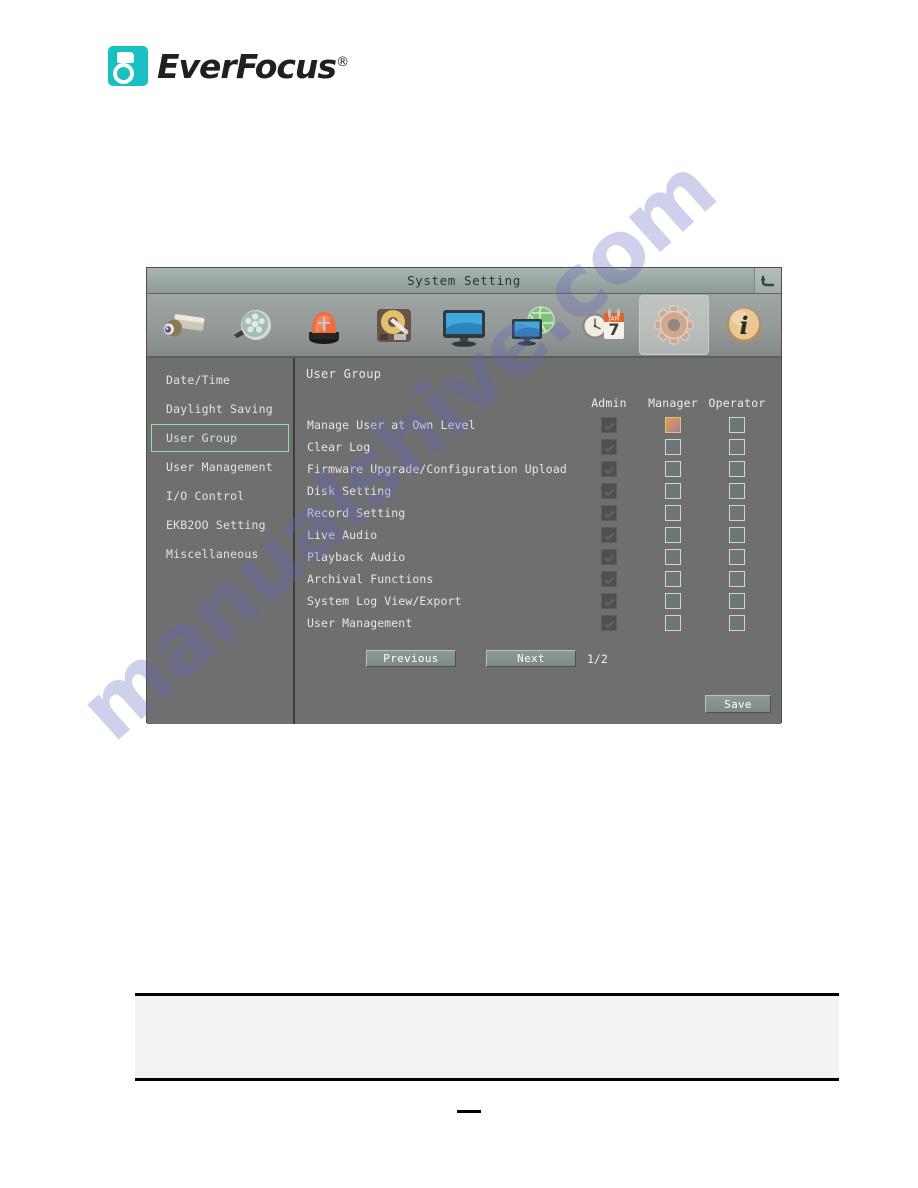  Describe the element at coordinates (220, 438) in the screenshot. I see `sidebar-item-user-group: User Group` at that location.